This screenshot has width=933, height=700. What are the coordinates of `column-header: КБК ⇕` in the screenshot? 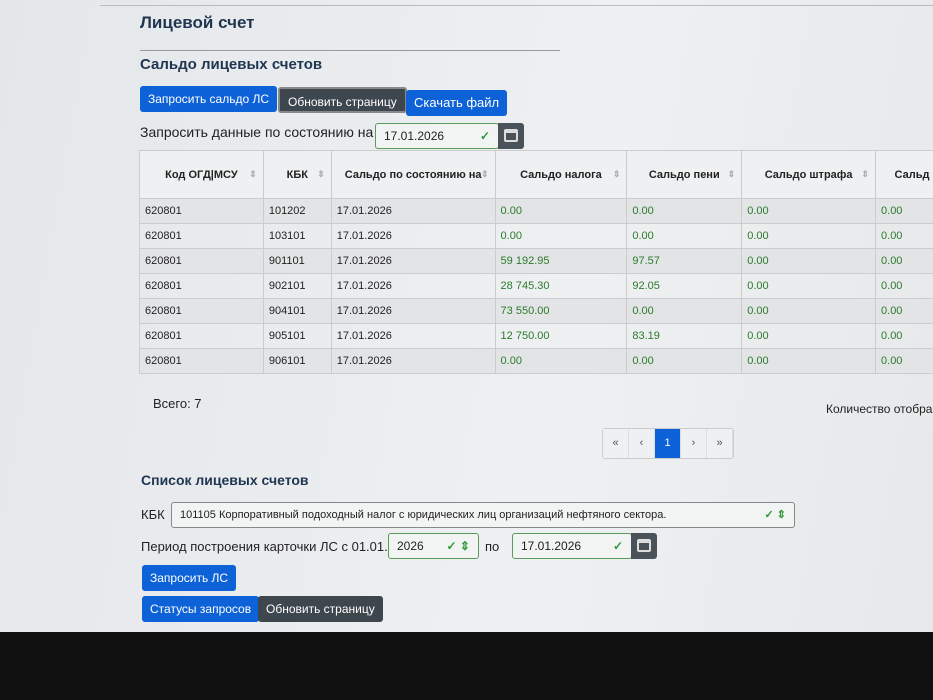 It's located at (297, 174).